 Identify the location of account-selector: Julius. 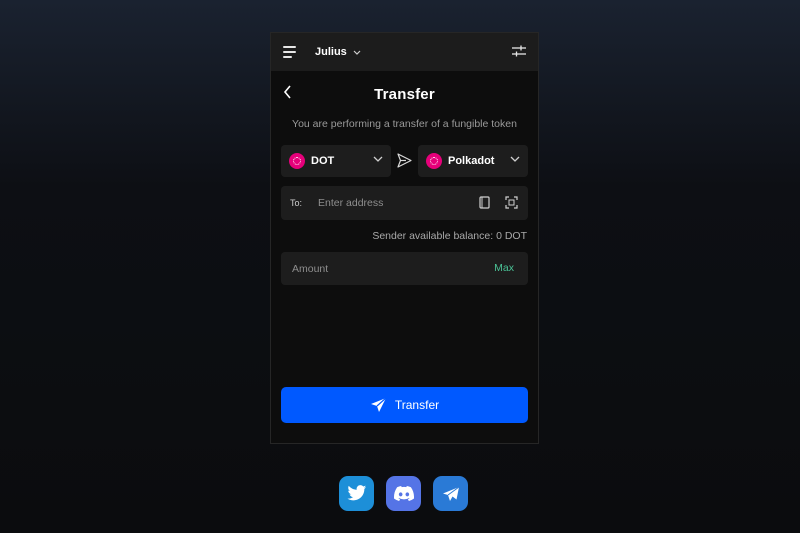
(338, 52).